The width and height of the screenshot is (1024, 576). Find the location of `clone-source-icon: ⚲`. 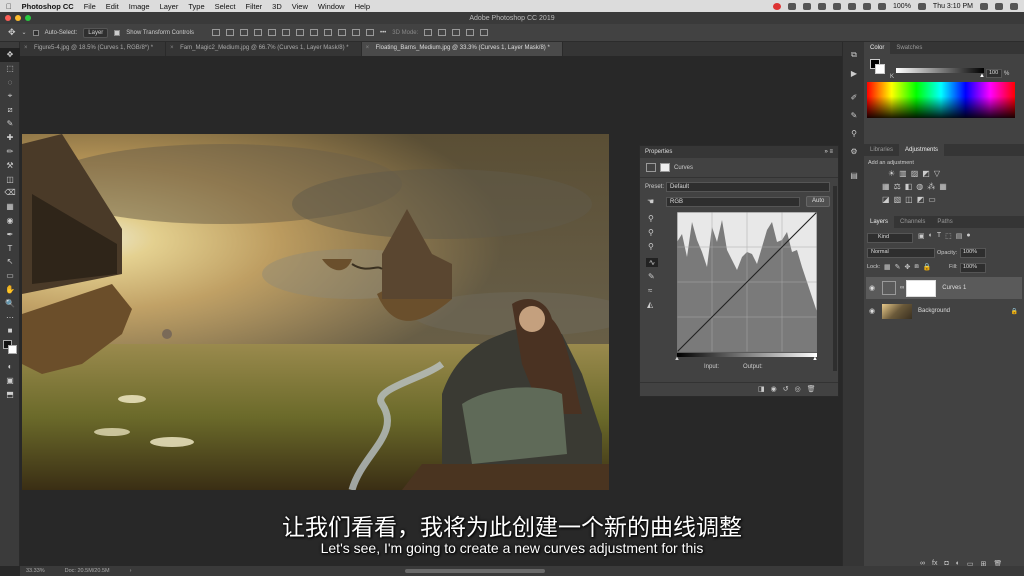

clone-source-icon: ⚲ is located at coordinates (854, 133).